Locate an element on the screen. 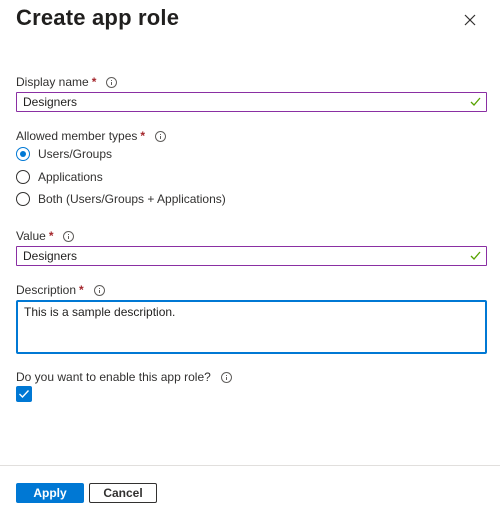 This screenshot has height=511, width=500. radio-label: Both (Users/Groups + Applications) is located at coordinates (132, 199).